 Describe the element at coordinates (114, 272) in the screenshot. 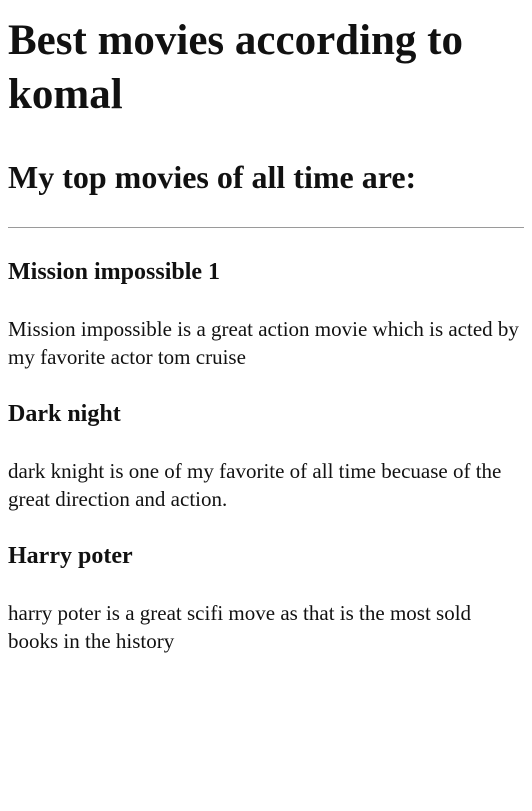

I see `movie-title: Mission impossible 1` at that location.